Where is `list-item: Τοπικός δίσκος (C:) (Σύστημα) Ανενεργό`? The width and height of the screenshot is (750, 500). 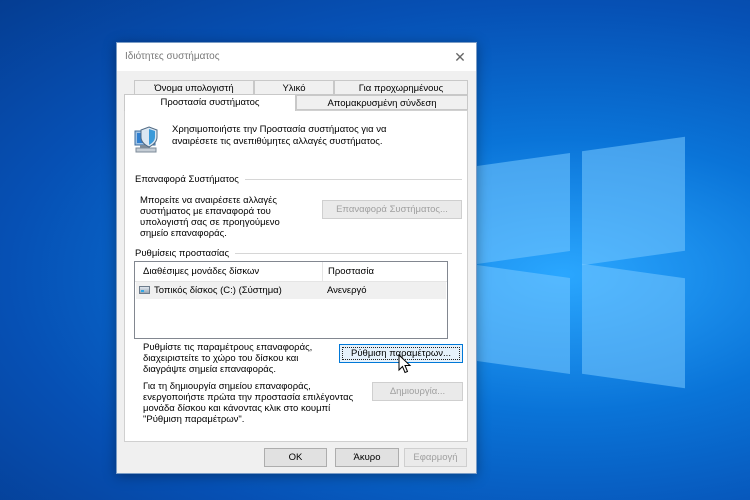 list-item: Τοπικός δίσκος (C:) (Σύστημα) Ανενεργό is located at coordinates (291, 290).